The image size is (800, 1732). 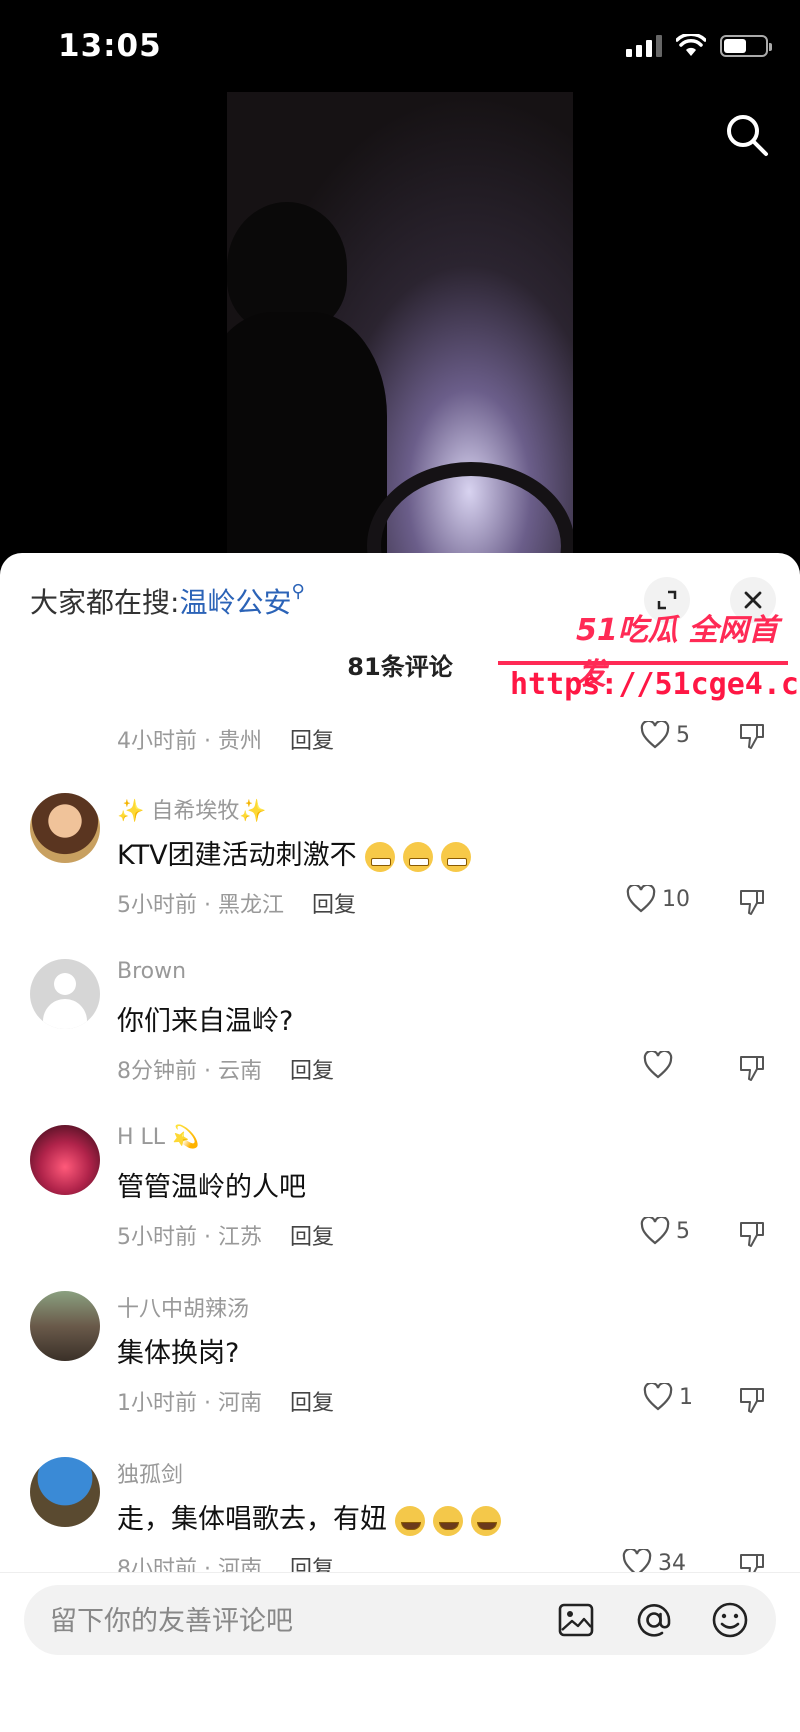 What do you see at coordinates (730, 1620) in the screenshot?
I see `emoji-icon` at bounding box center [730, 1620].